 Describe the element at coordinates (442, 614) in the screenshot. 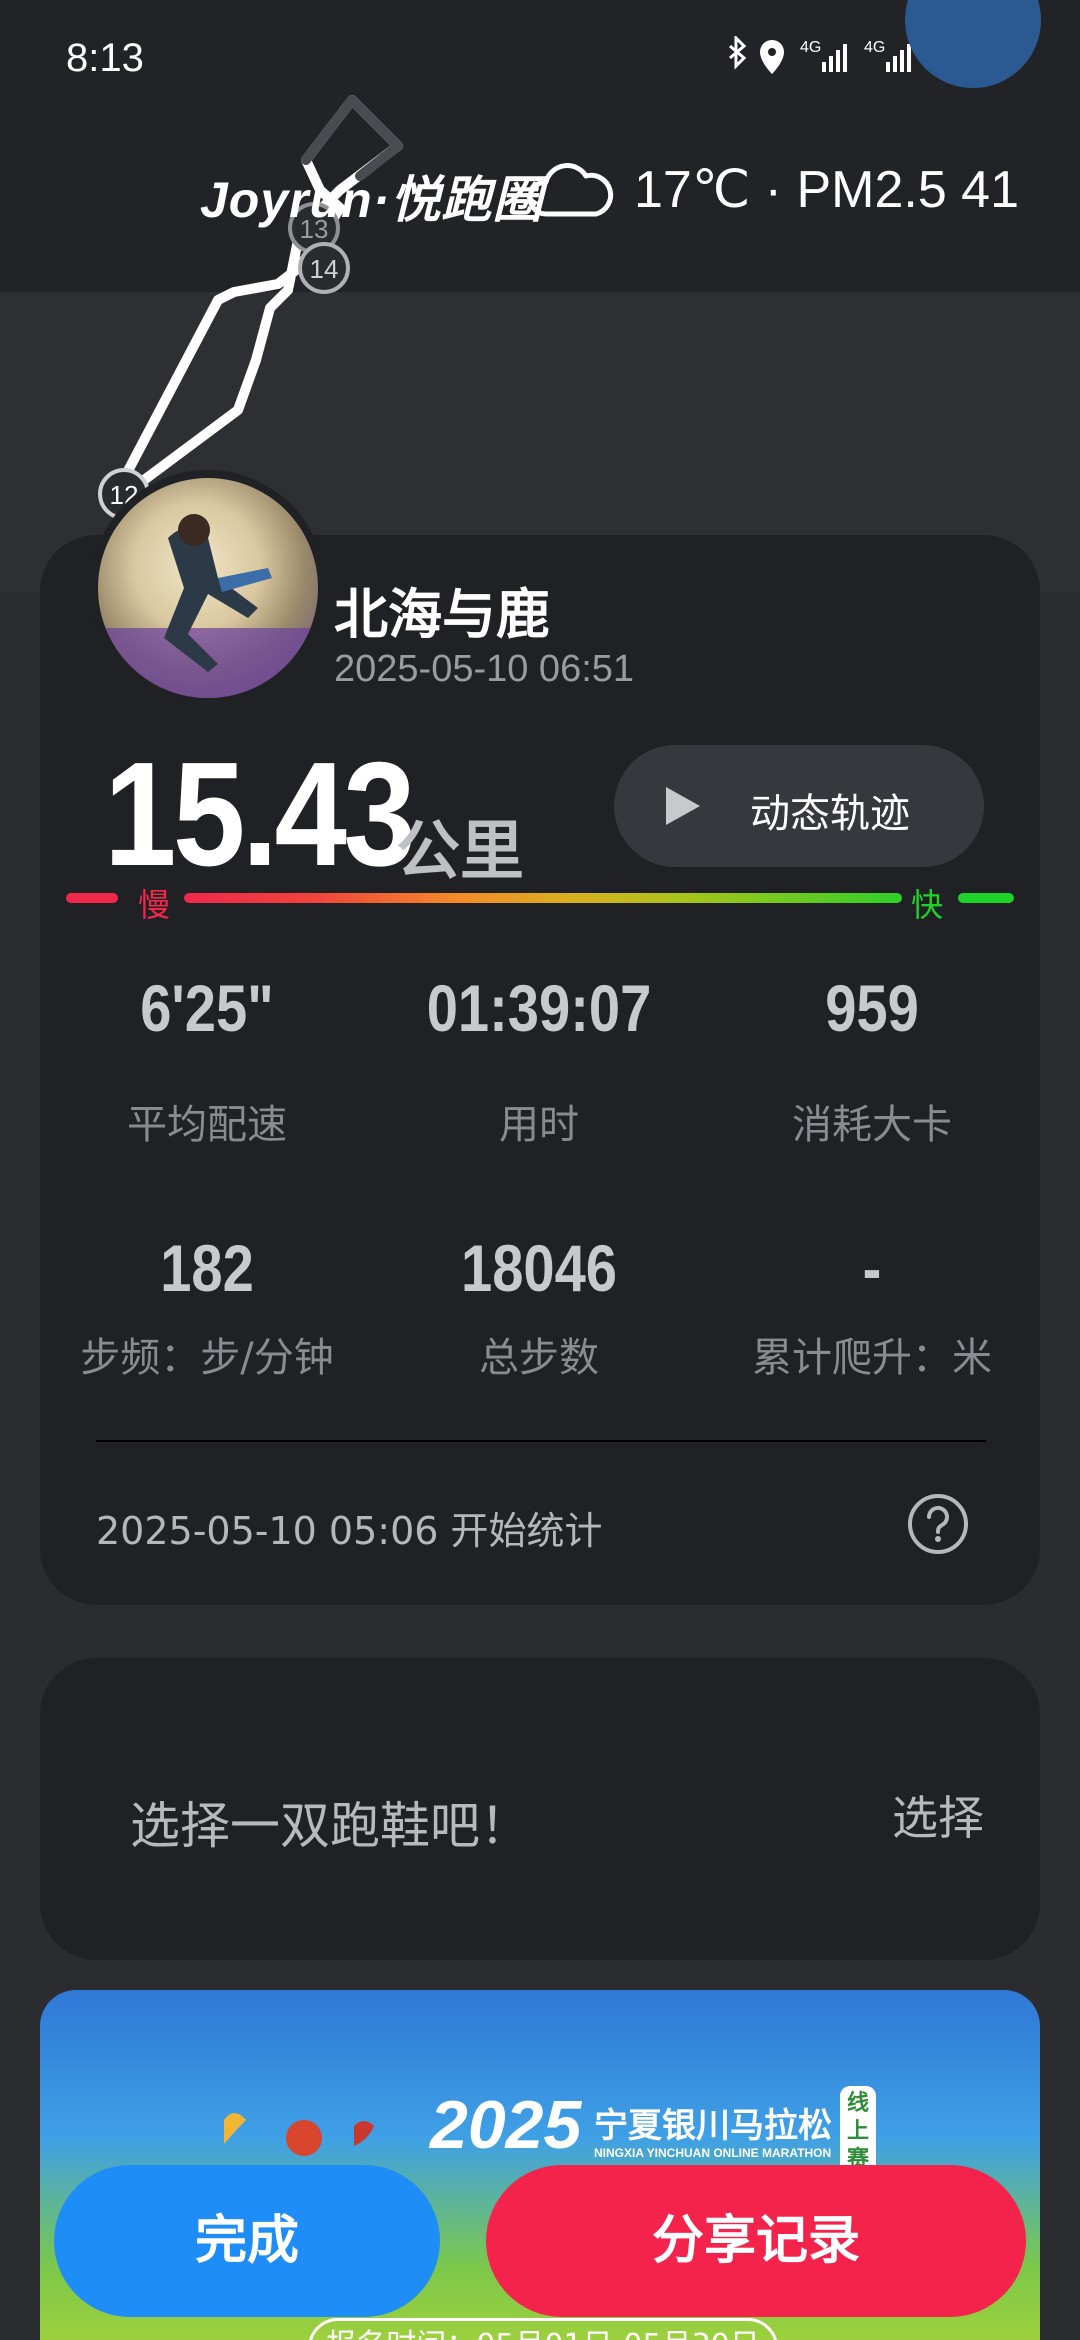

I see `username: 北海与鹿` at that location.